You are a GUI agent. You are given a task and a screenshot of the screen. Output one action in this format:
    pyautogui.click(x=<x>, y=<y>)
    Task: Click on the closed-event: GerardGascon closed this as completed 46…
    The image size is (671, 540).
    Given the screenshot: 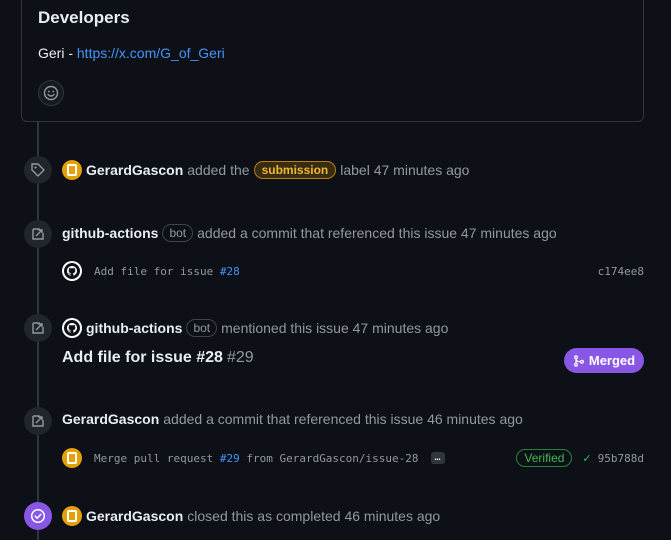 What is the action you would take?
    pyautogui.click(x=251, y=516)
    